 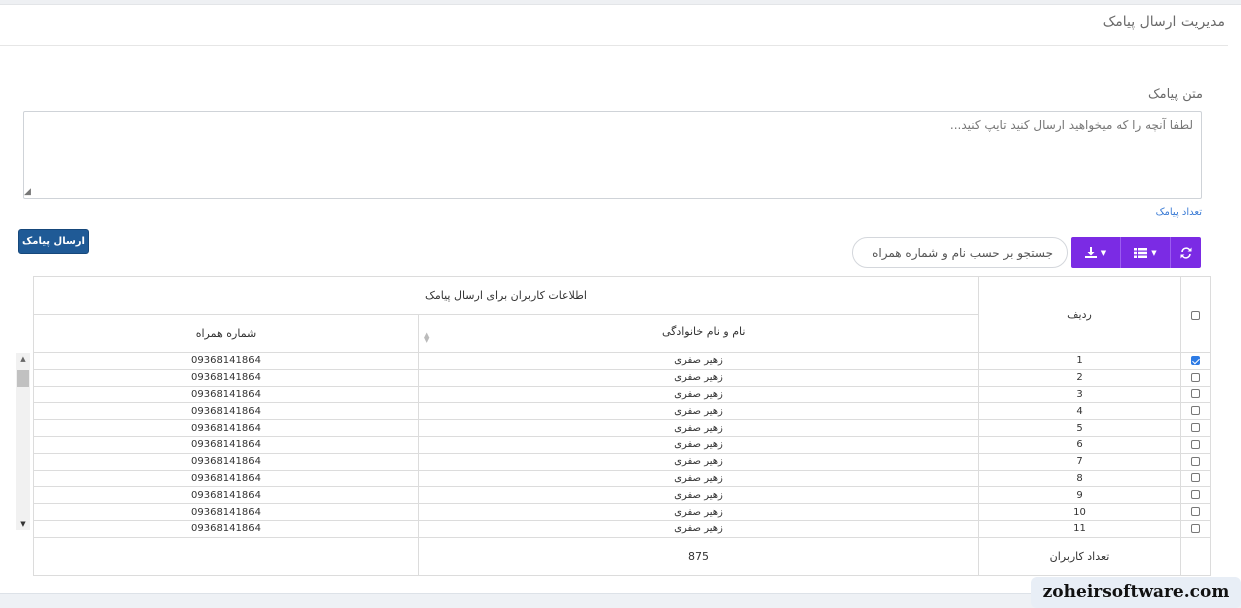 I want to click on column-header-name: ▲ ▼ نام و نام خانوادگی, so click(x=698, y=333).